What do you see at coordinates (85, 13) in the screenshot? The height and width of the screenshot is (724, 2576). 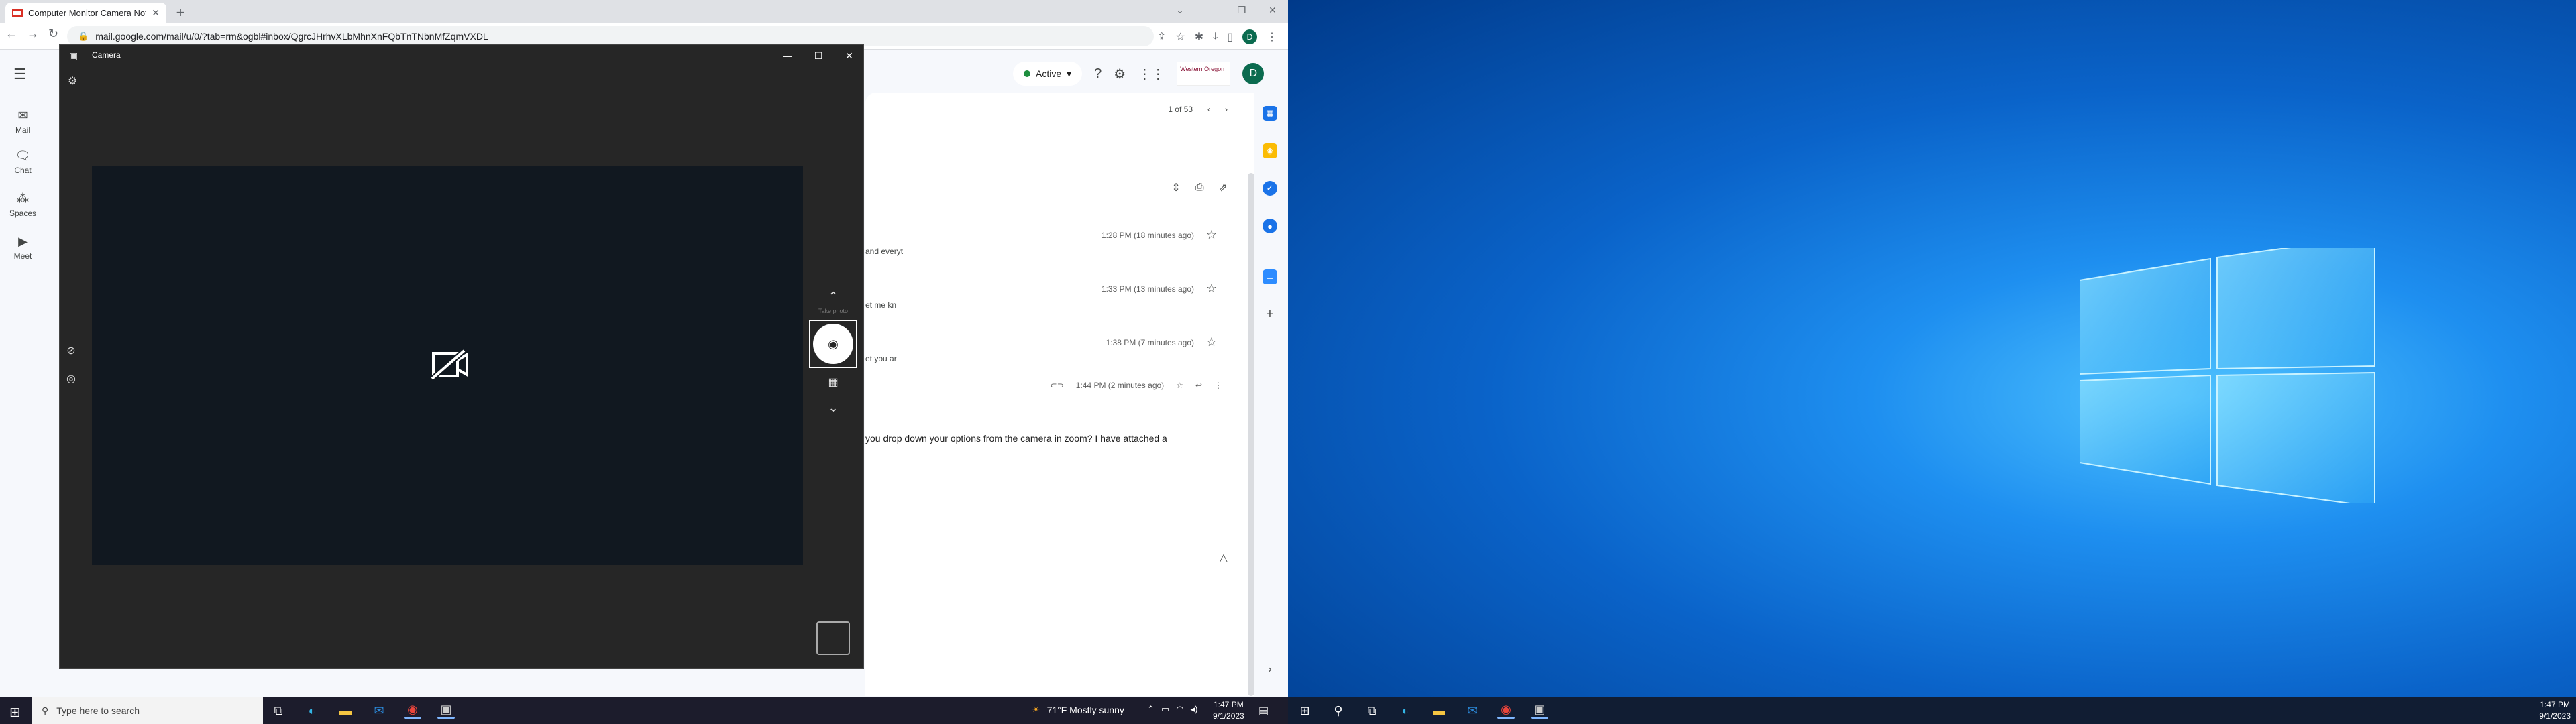 I see `browser-tab: Computer Monitor Camera Not... ✕` at bounding box center [85, 13].